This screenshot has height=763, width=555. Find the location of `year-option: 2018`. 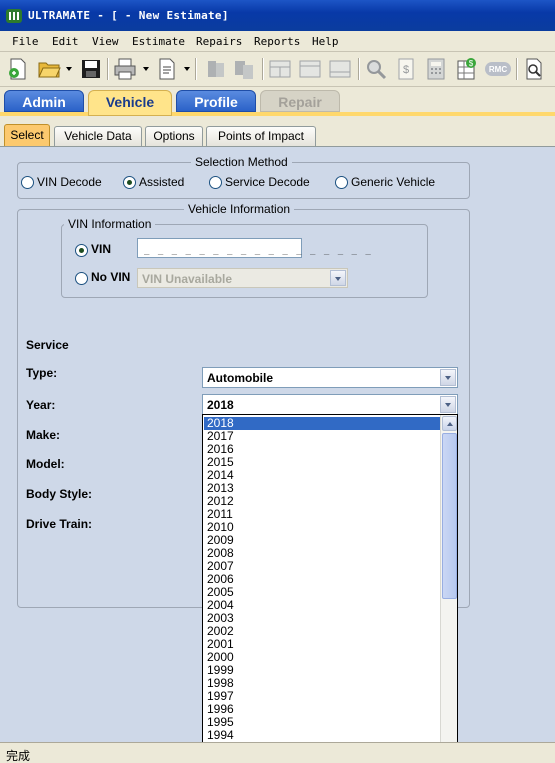

year-option: 2018 is located at coordinates (322, 423).